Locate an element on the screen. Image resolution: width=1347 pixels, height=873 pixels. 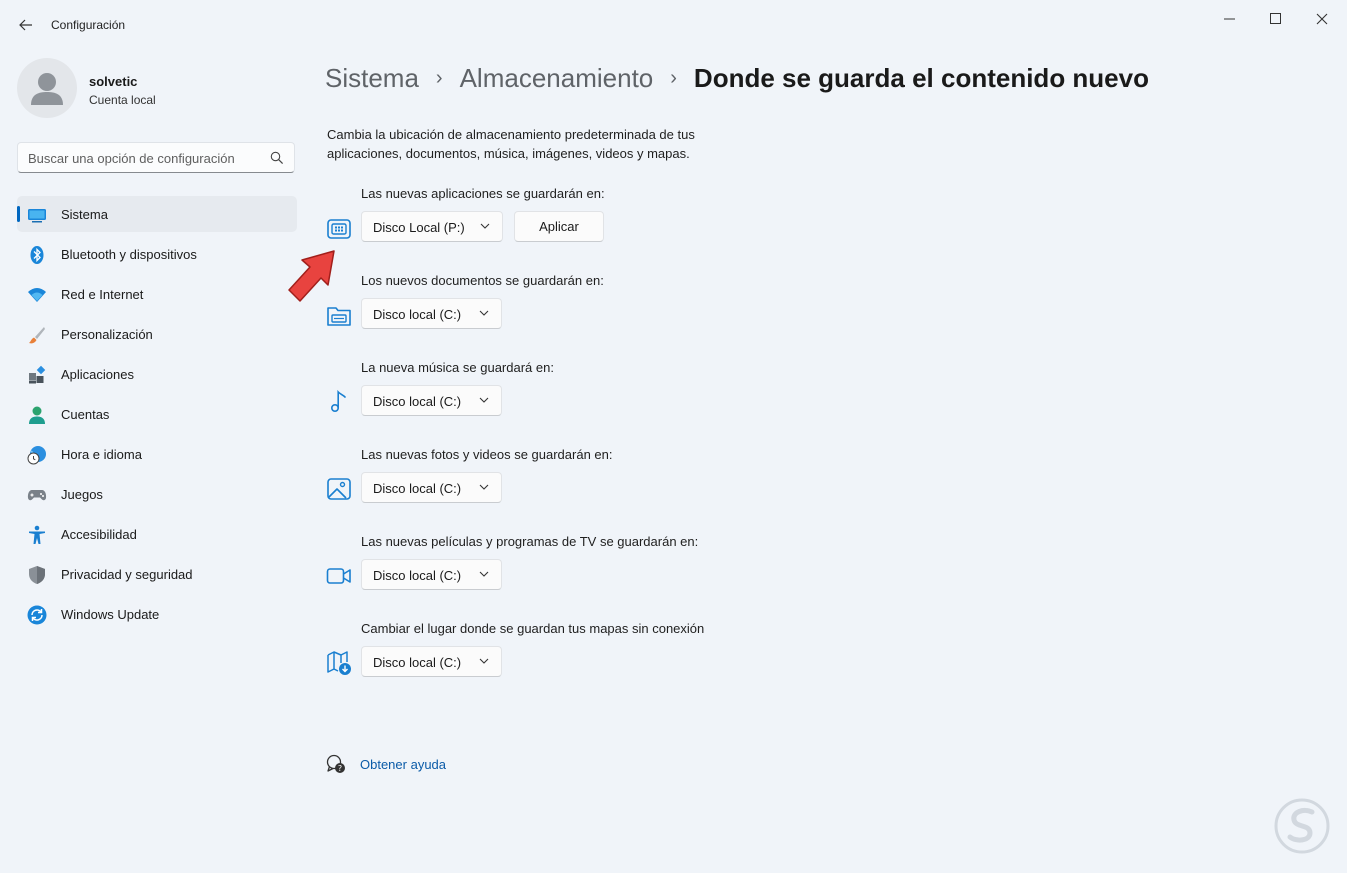
photos-drive-select: Disco local (C:) is located at coordinates (431, 487).